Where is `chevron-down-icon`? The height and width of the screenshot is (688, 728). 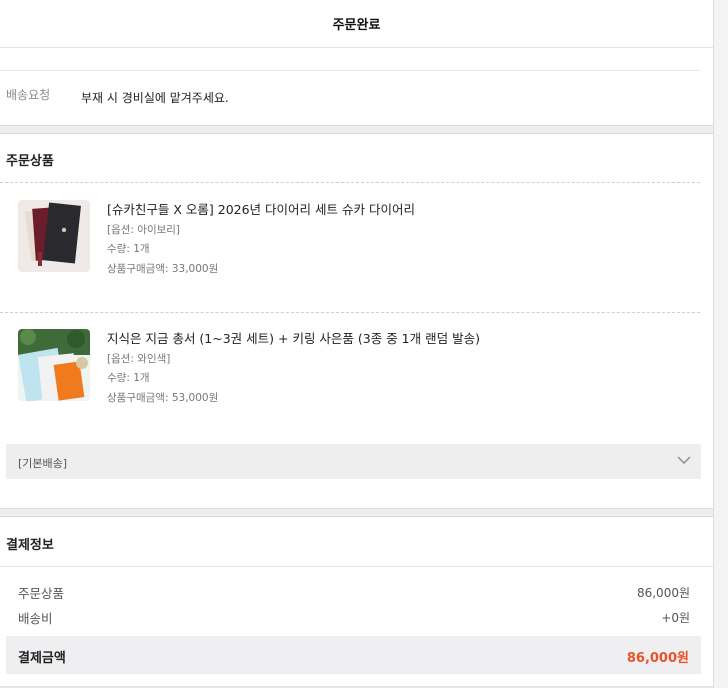 chevron-down-icon is located at coordinates (684, 460).